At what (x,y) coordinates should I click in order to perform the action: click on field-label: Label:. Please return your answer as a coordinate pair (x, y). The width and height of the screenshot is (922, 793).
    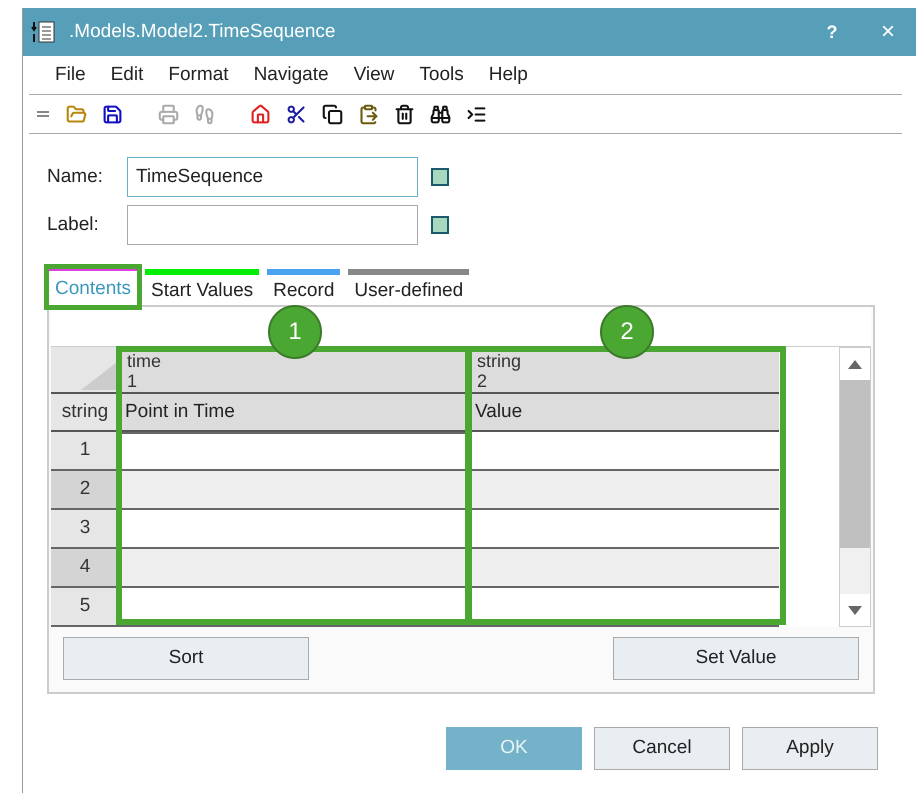
    Looking at the image, I should click on (73, 224).